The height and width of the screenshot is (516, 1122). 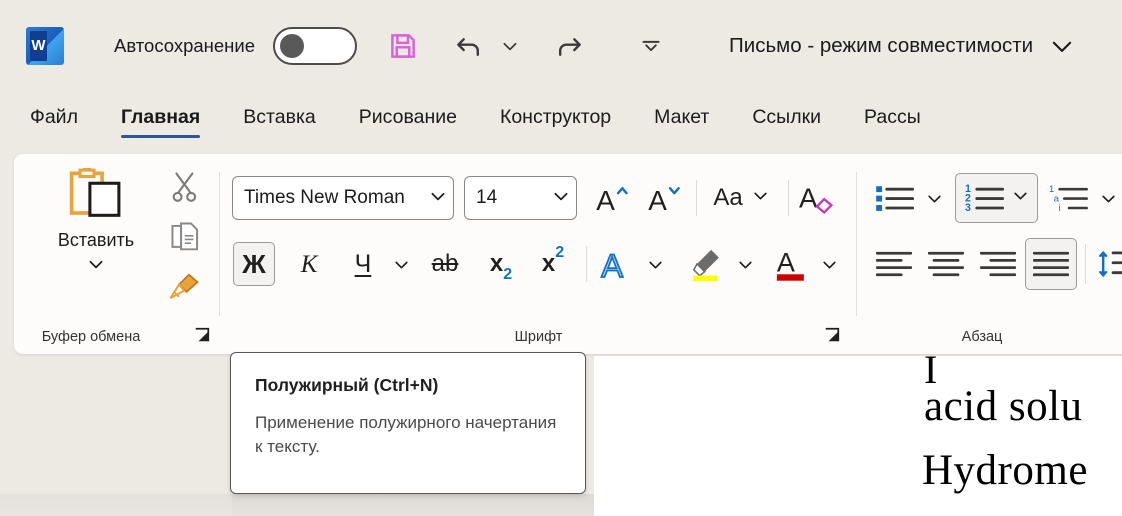 What do you see at coordinates (413, 505) in the screenshot?
I see `window-bottom-shadow-inner` at bounding box center [413, 505].